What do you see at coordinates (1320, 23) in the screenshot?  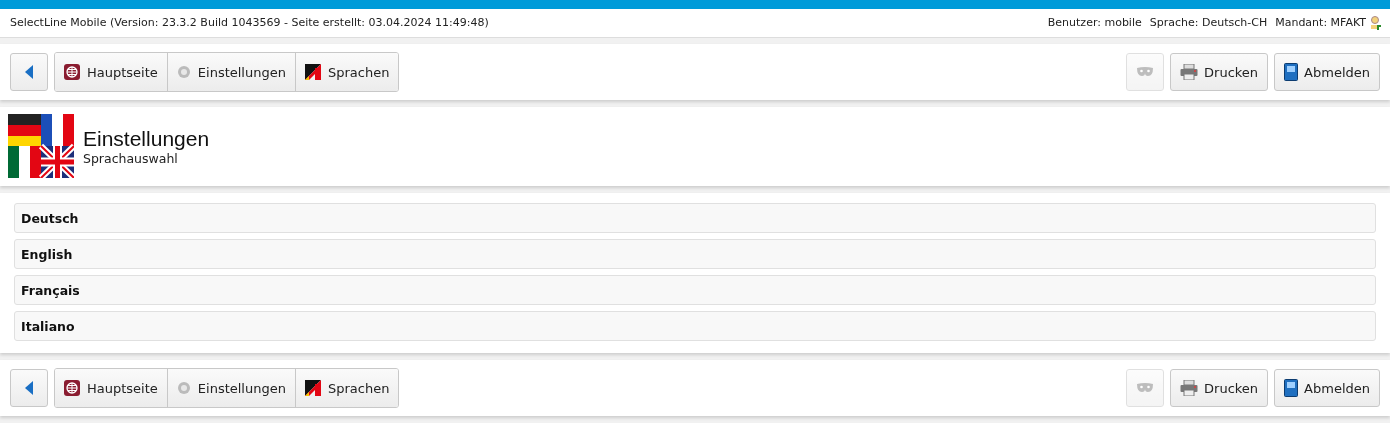 I see `client-info: Mandant: MFAKT` at bounding box center [1320, 23].